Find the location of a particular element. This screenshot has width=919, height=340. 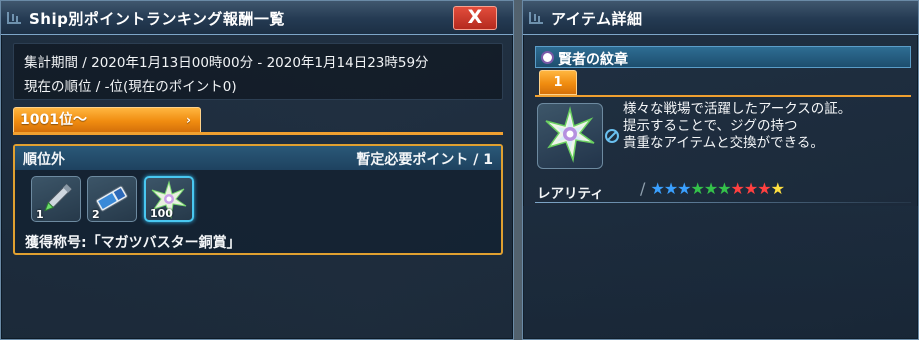

item-count: 2 is located at coordinates (96, 214).